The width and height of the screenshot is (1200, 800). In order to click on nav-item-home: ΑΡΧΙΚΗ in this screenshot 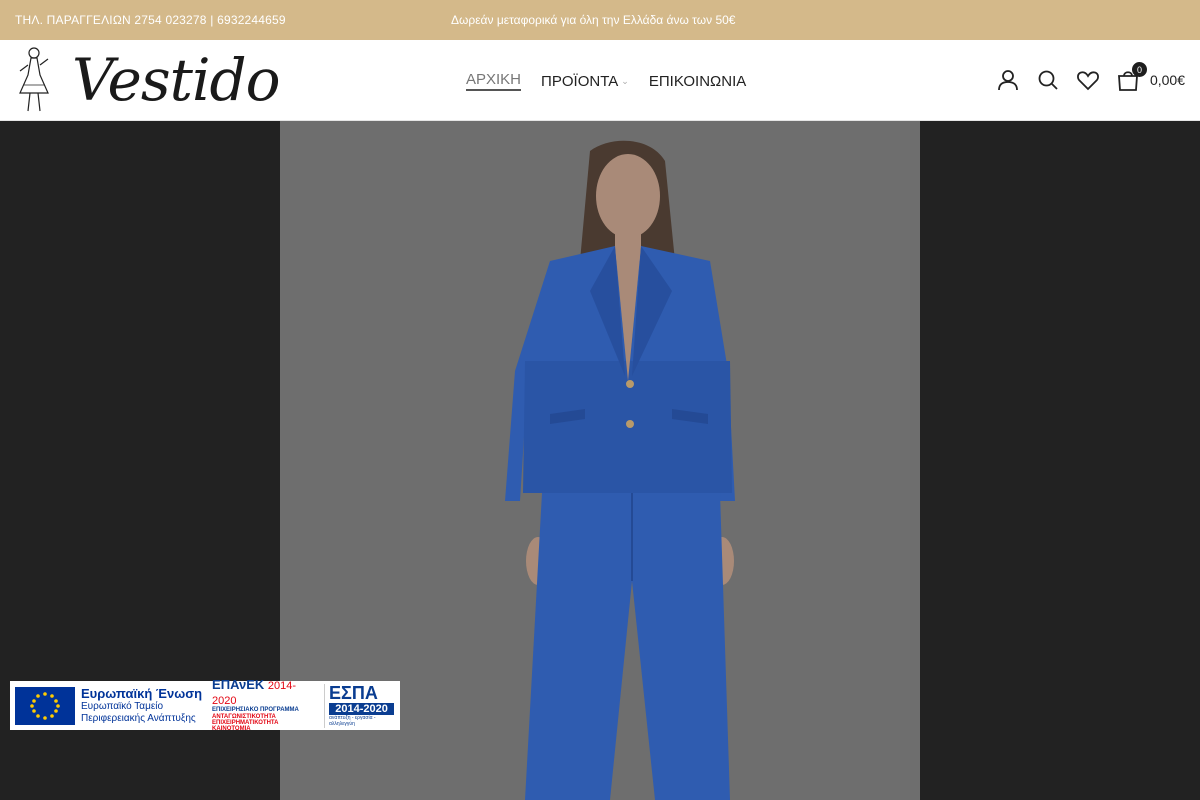, I will do `click(494, 81)`.